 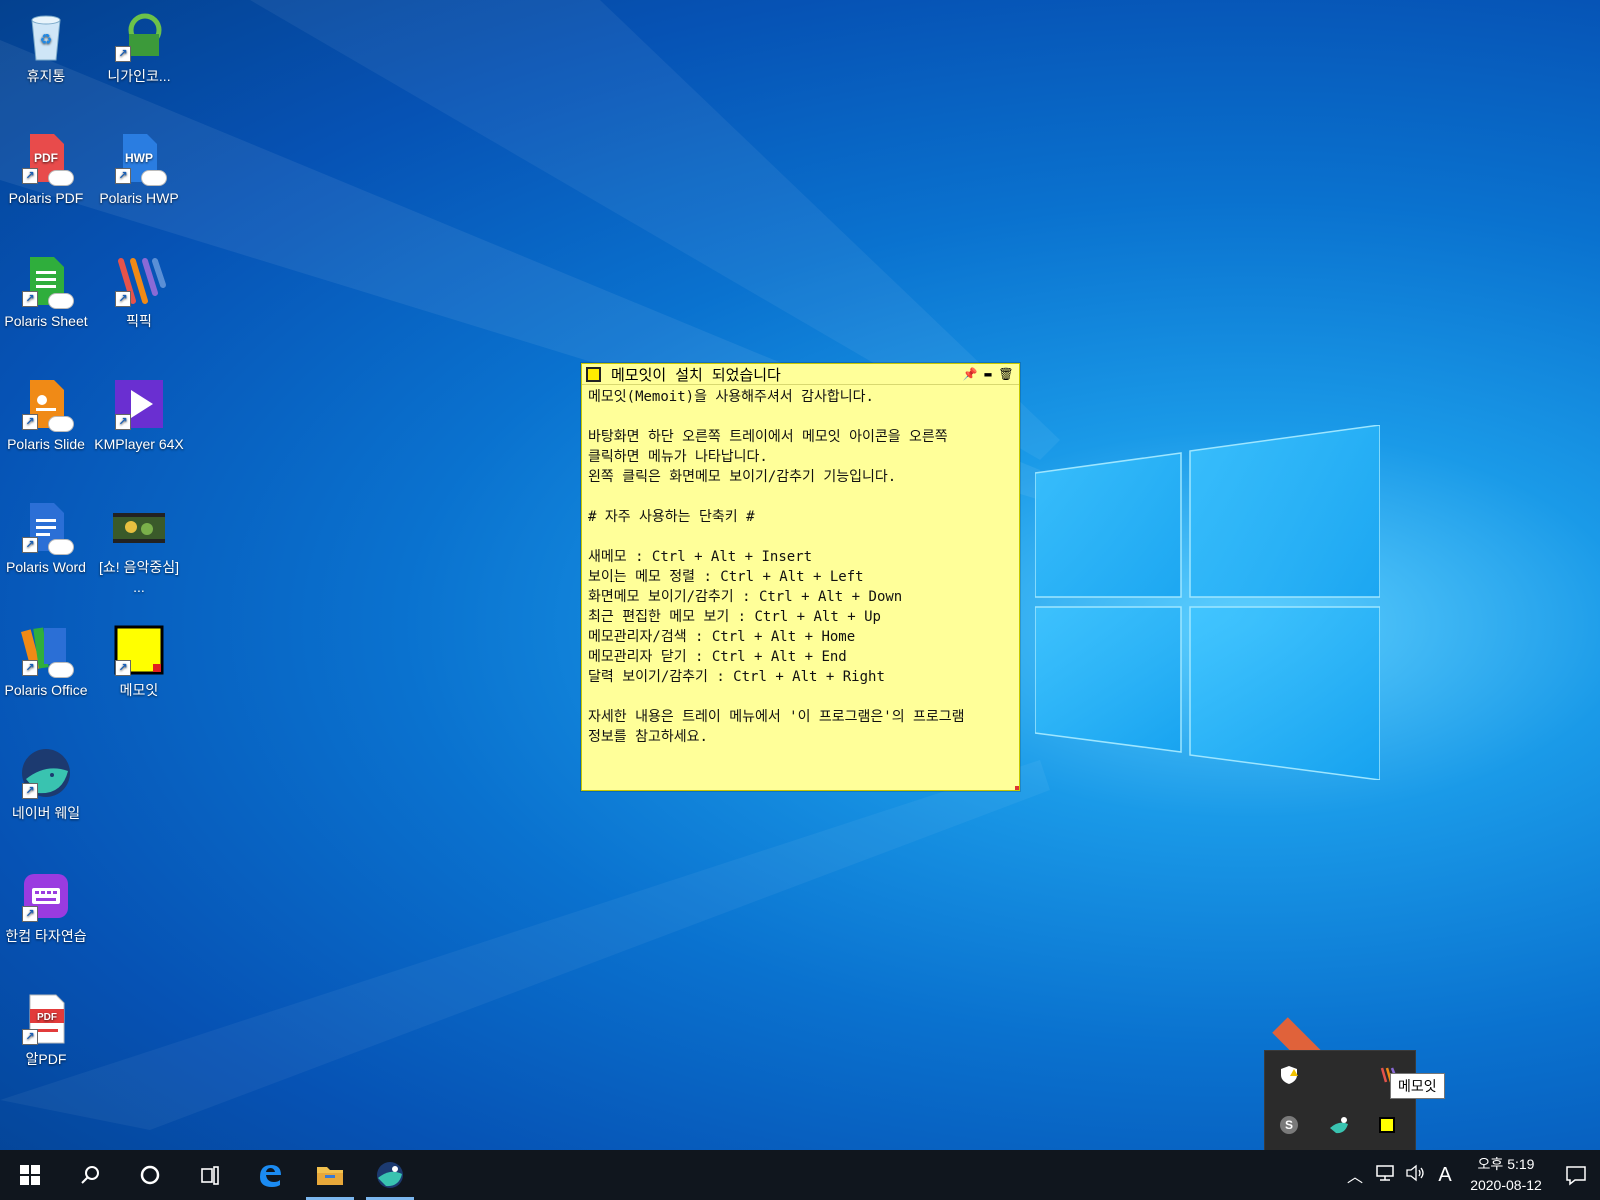 I want to click on security-warning-icon, so click(x=1289, y=1075).